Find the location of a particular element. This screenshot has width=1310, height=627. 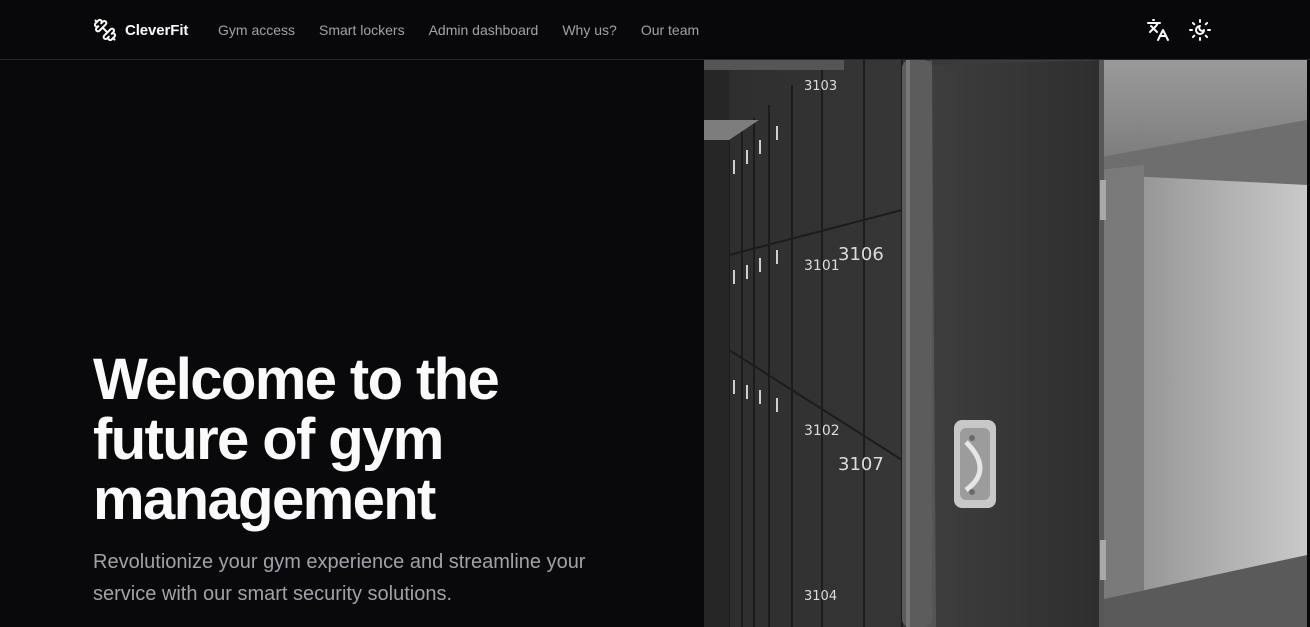

locker-number: 3104 is located at coordinates (820, 596).